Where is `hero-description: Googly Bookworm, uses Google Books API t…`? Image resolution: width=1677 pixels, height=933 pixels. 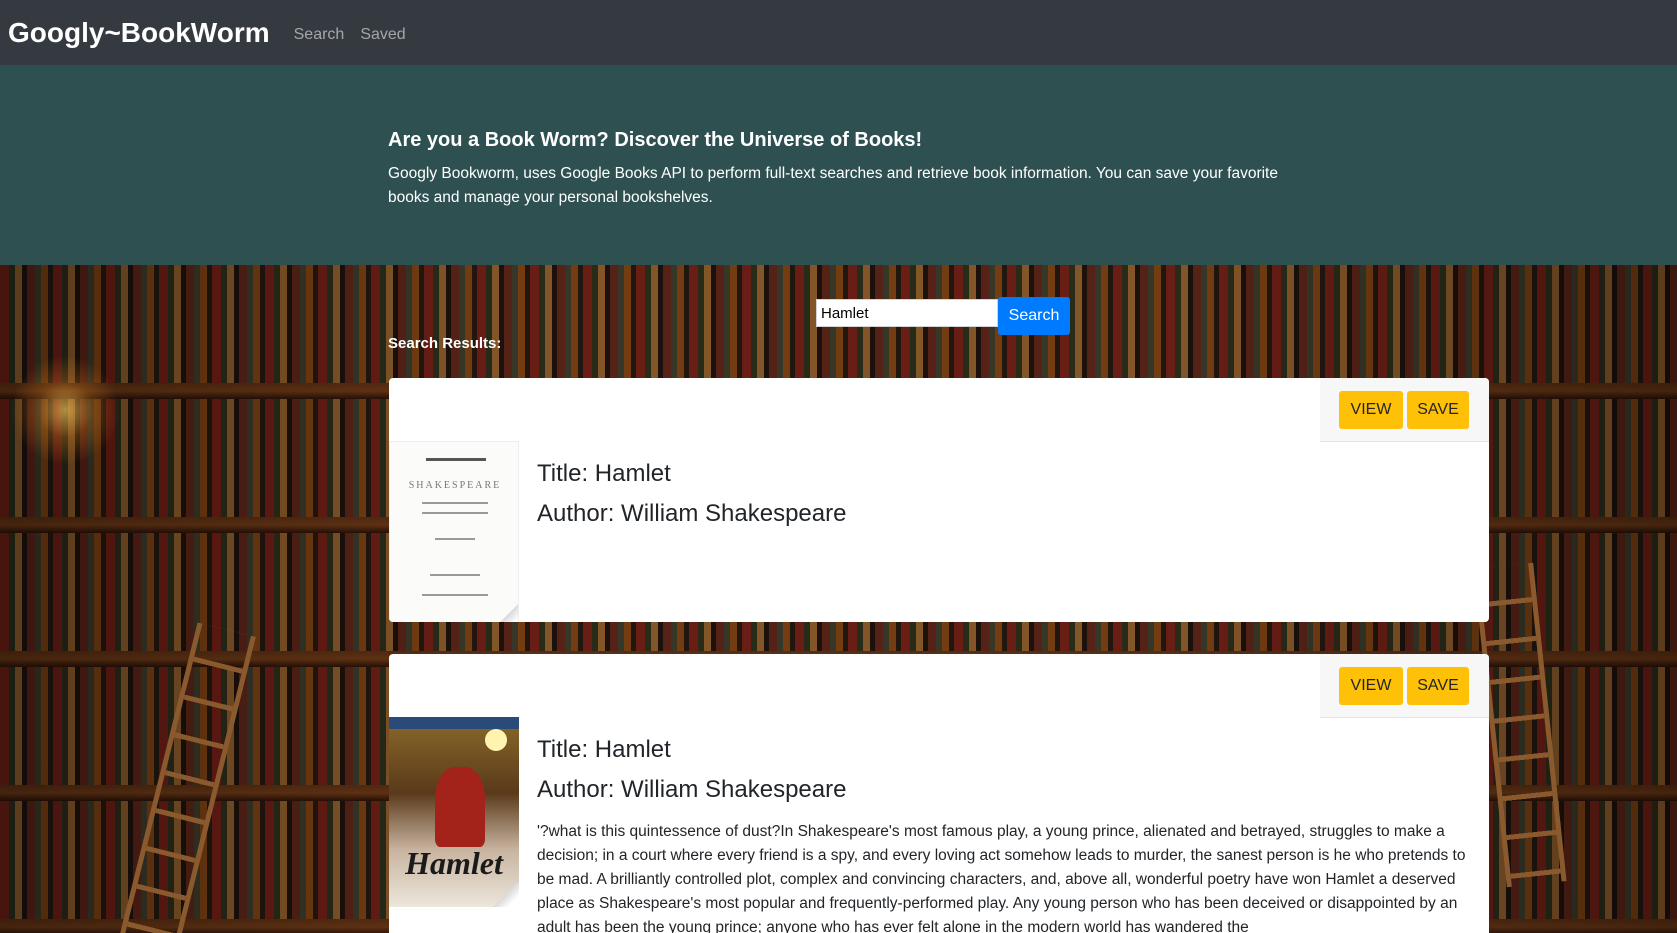
hero-description: Googly Bookworm, uses Google Books API t… is located at coordinates (833, 185).